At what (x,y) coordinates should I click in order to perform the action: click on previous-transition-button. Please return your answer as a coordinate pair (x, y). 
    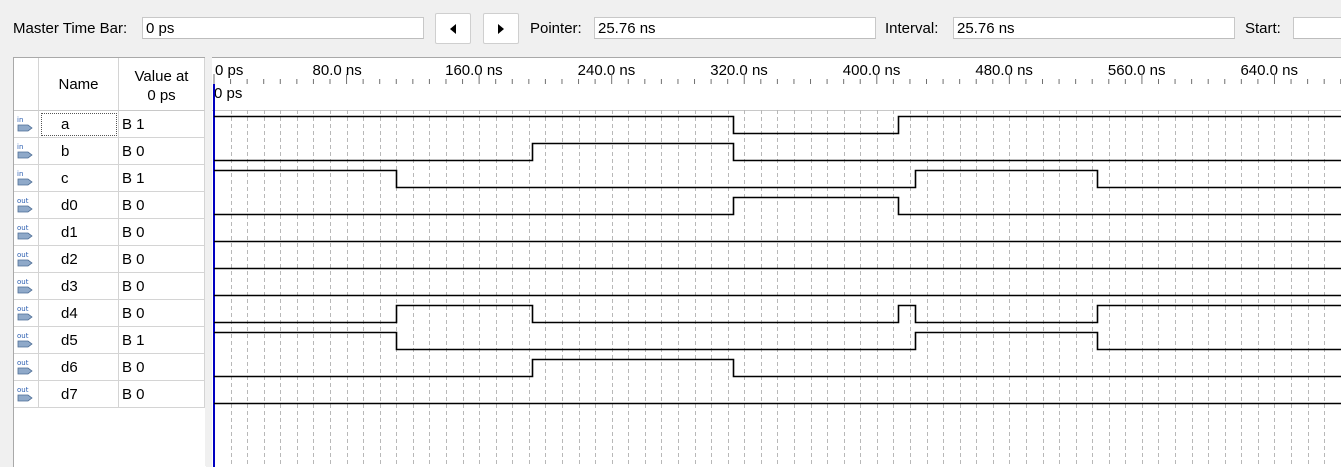
    Looking at the image, I should click on (453, 28).